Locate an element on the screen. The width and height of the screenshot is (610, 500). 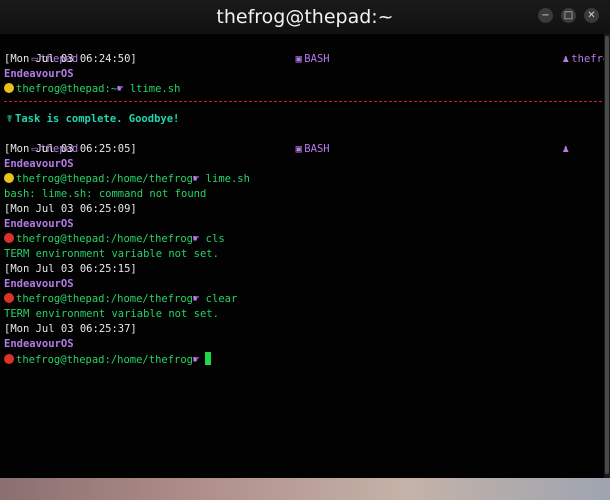
prompt-line: thefrog@thepad:/home/thefrog☛ cls is located at coordinates (114, 239).